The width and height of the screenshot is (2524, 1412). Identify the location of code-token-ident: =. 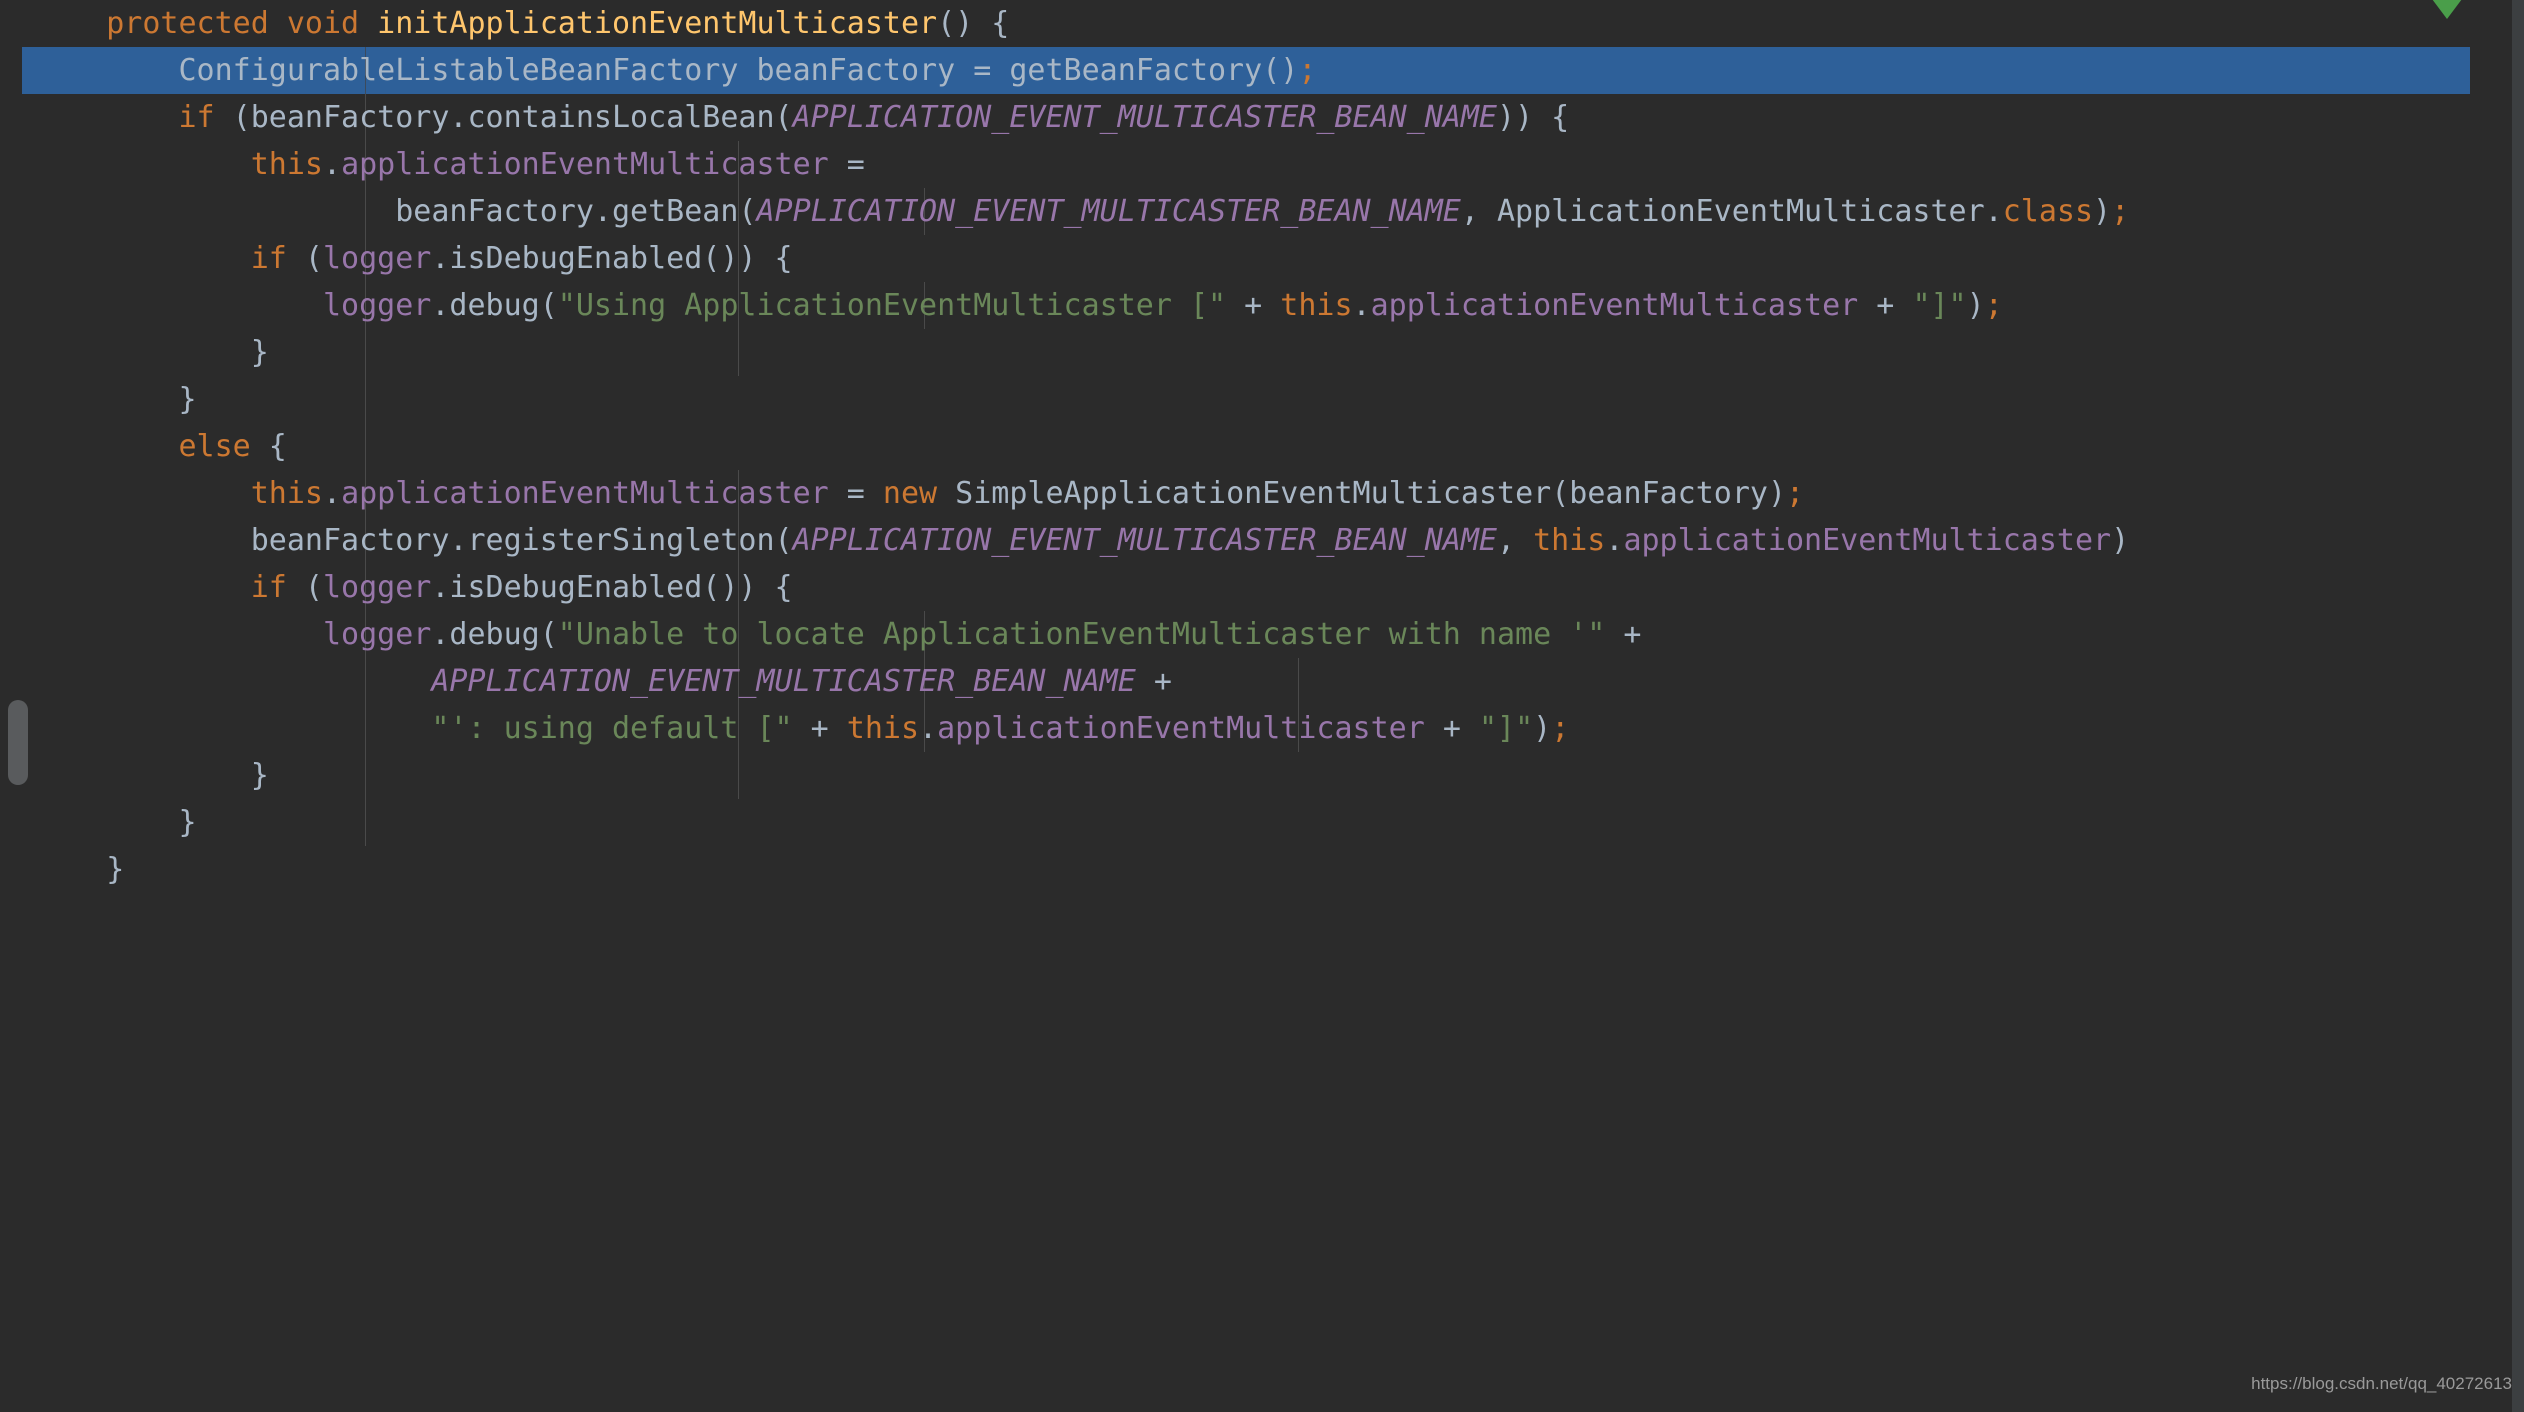
(846, 164).